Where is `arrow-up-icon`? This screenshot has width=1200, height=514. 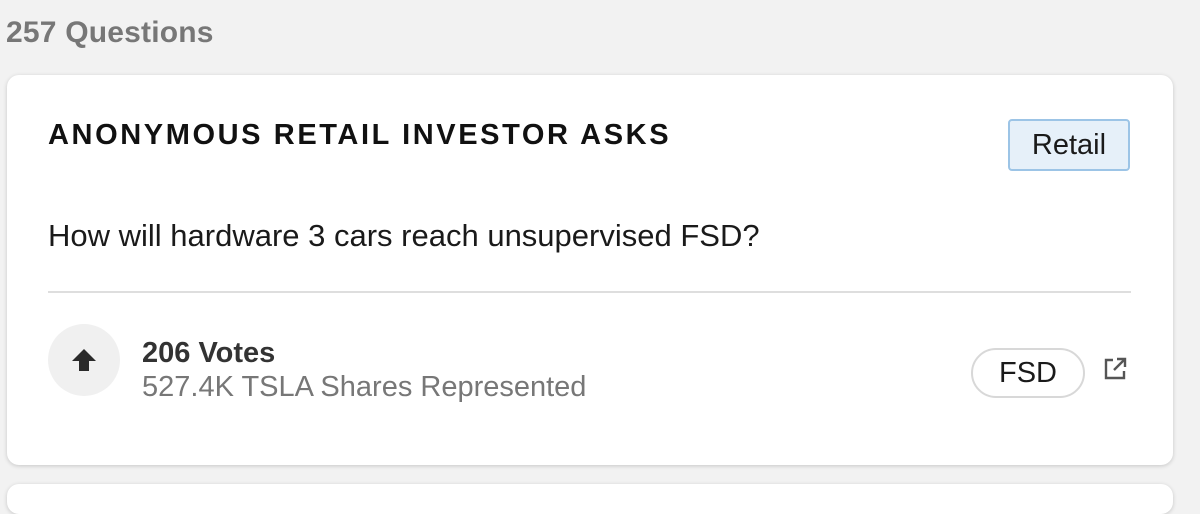
arrow-up-icon is located at coordinates (84, 360).